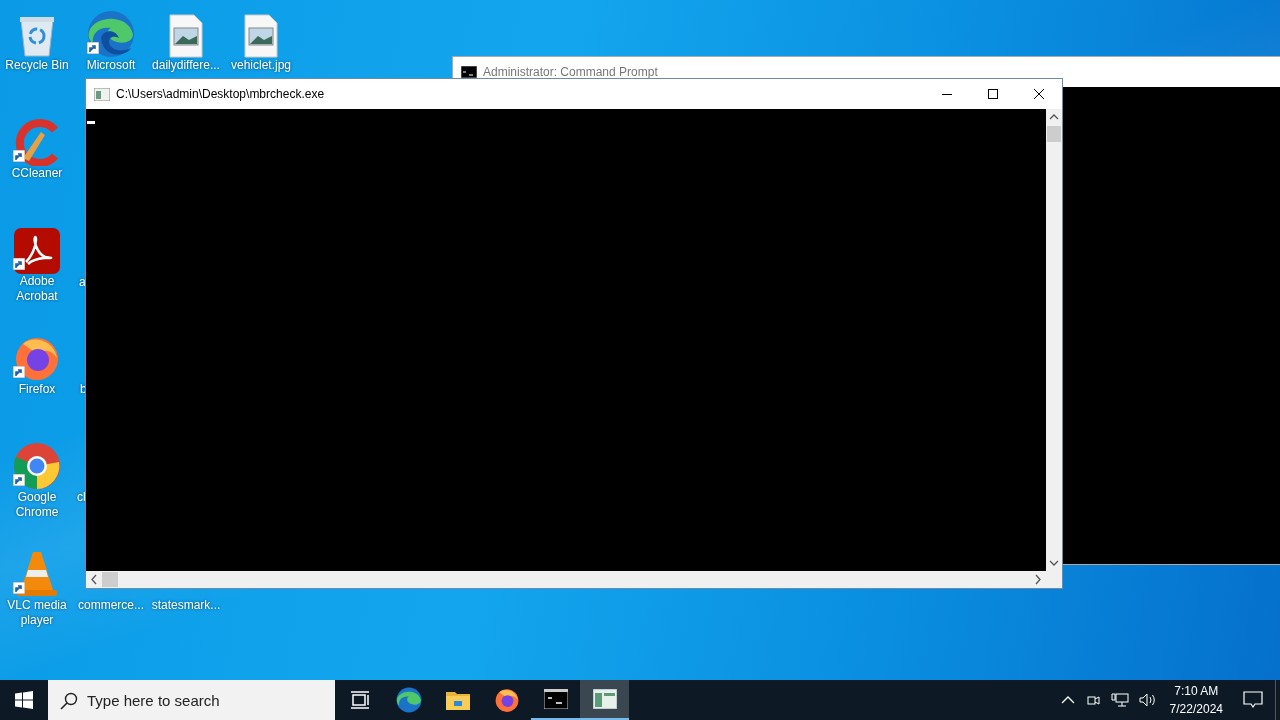 The width and height of the screenshot is (1280, 720). I want to click on network-icon, so click(1119, 700).